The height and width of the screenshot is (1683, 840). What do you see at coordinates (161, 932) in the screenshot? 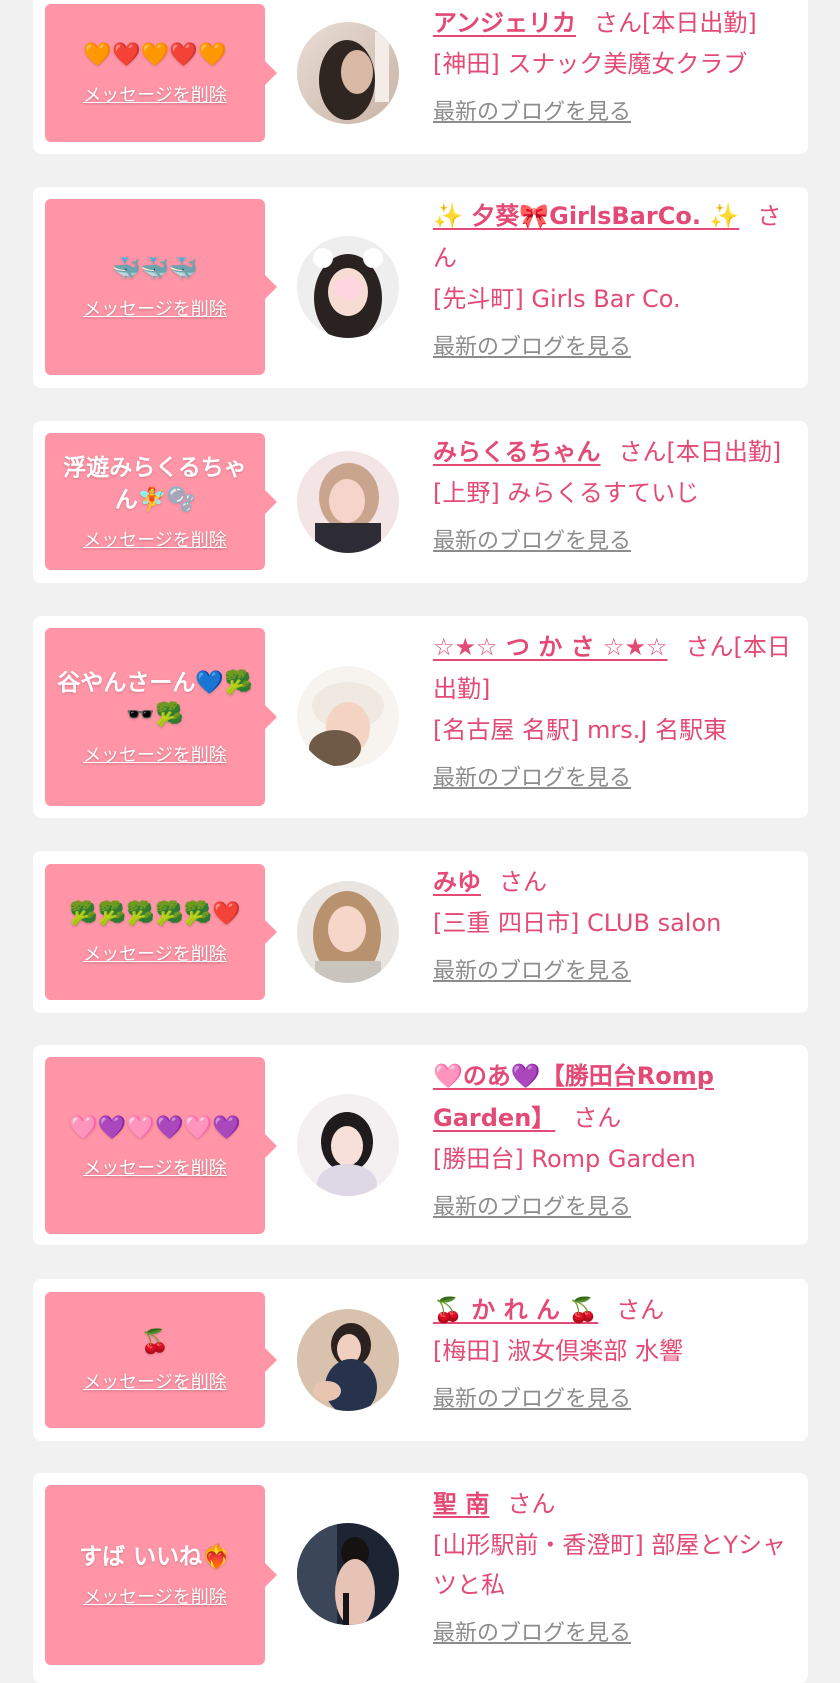
I see `message-bubble: 🥦🥦🥦🥦🥦❤️ メッセージを削除` at bounding box center [161, 932].